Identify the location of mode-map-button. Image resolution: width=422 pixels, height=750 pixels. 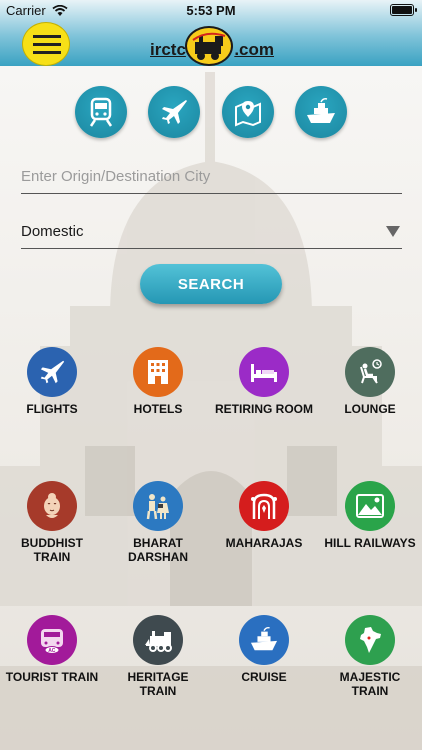
(248, 112).